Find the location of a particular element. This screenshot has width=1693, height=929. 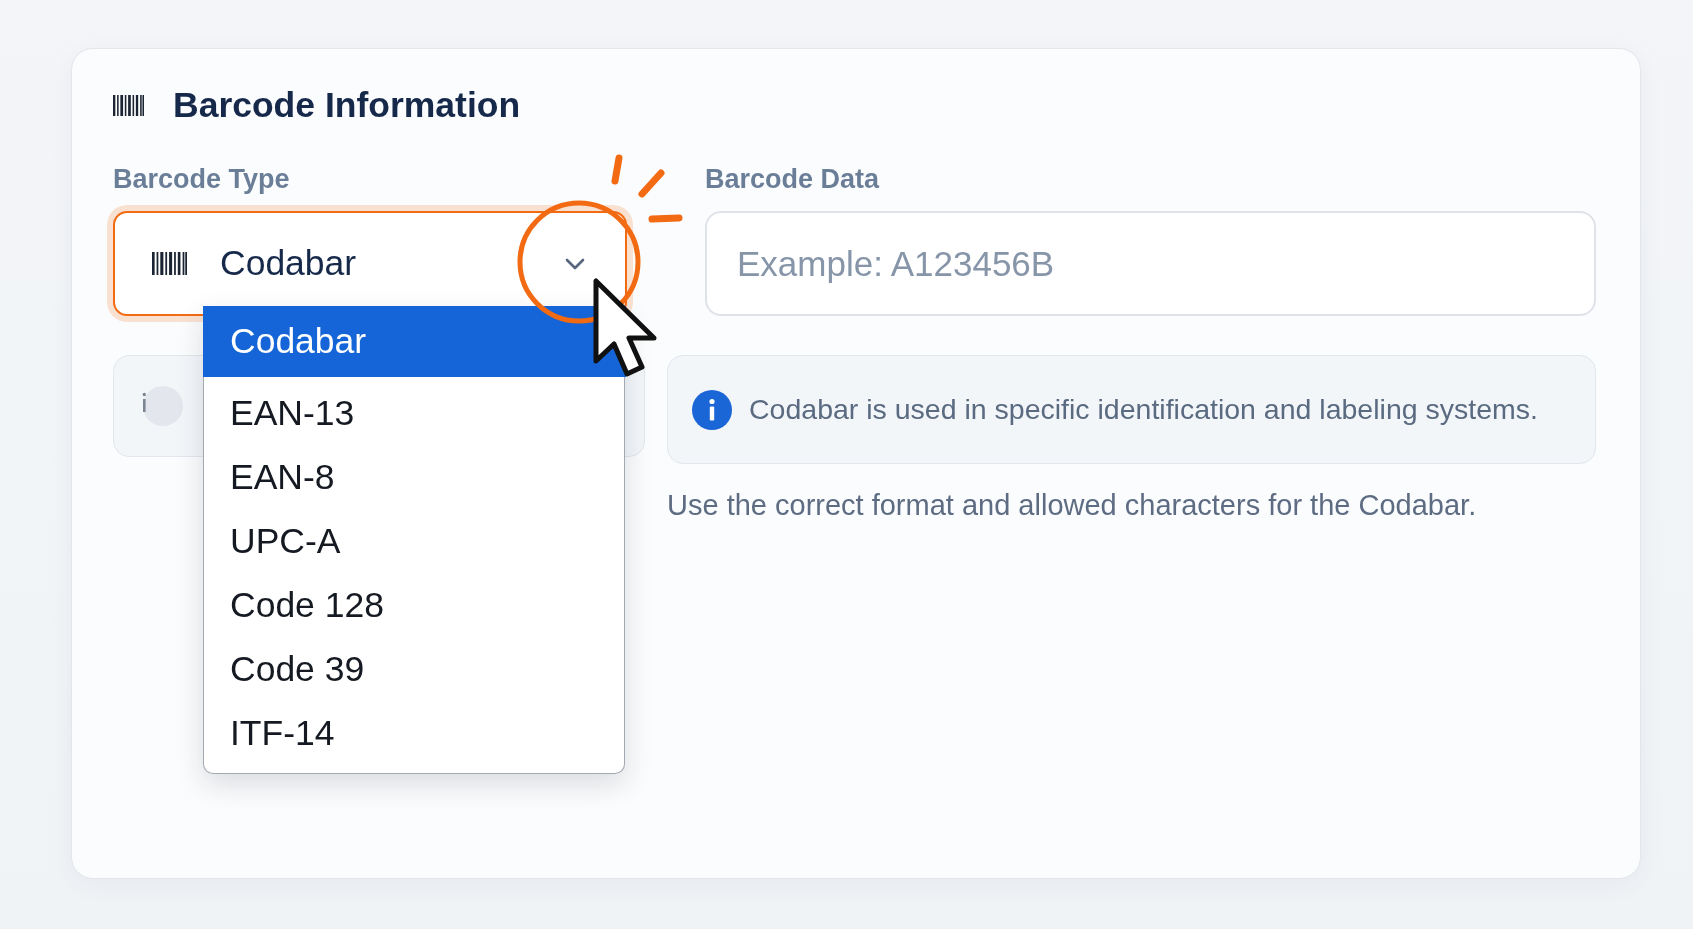

dropdown-option: Code 128 is located at coordinates (414, 605).